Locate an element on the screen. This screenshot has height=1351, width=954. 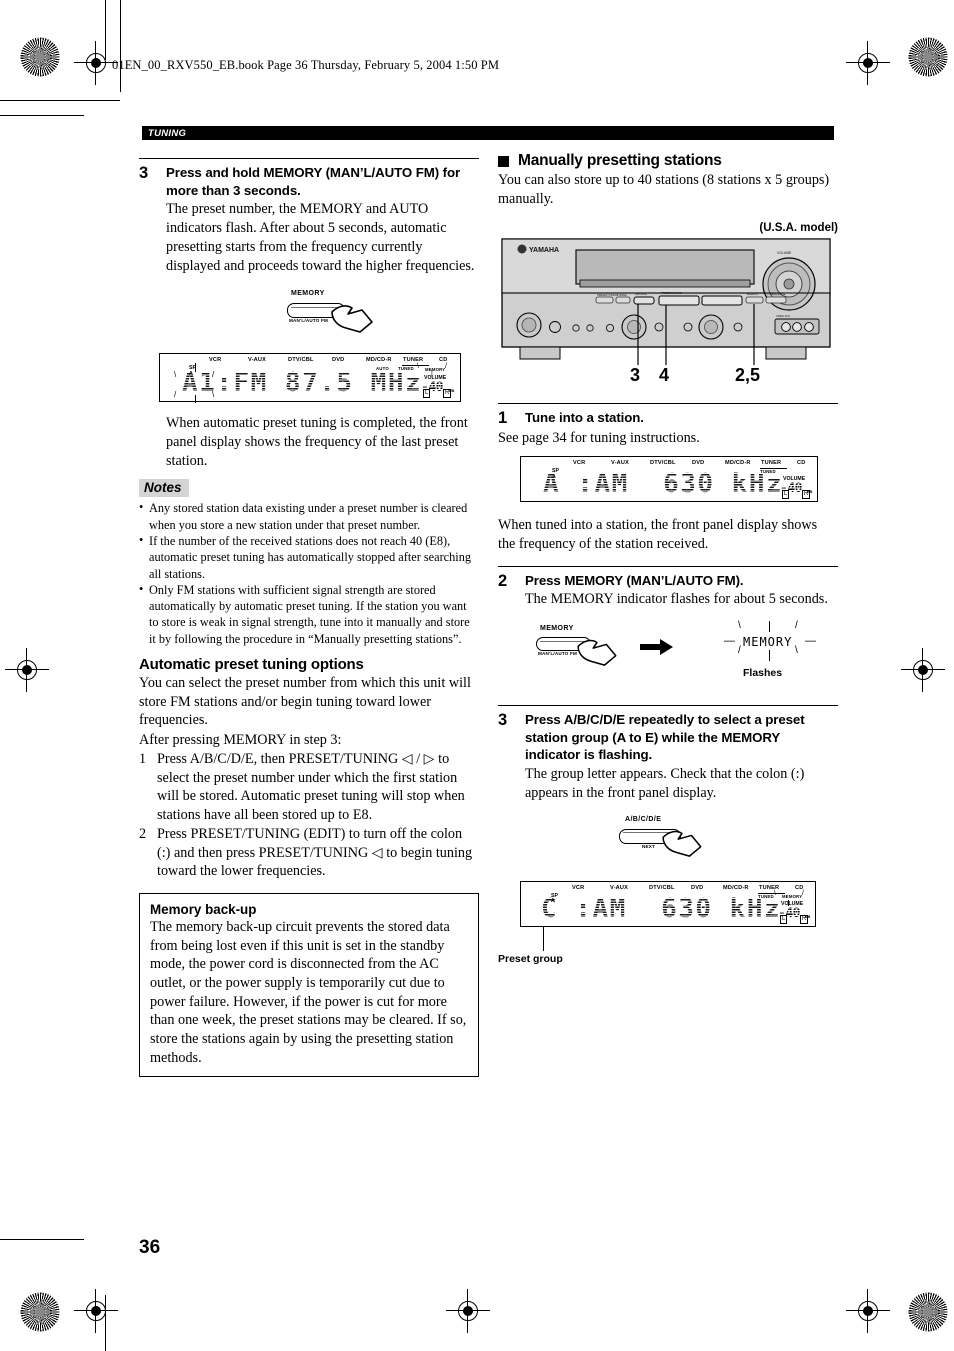
usa-model-note: (U.S.A. model) is located at coordinates (798, 228).